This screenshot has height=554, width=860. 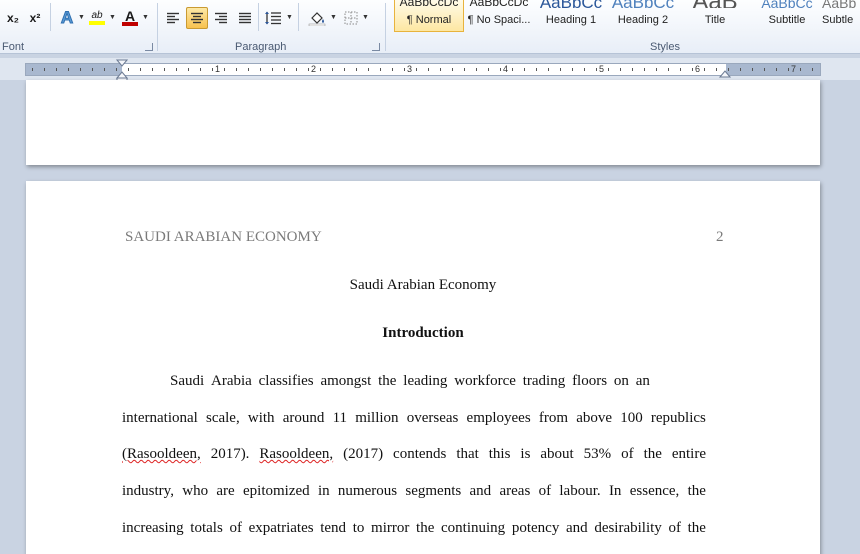 What do you see at coordinates (74, 69) in the screenshot?
I see `ruler-left-margin` at bounding box center [74, 69].